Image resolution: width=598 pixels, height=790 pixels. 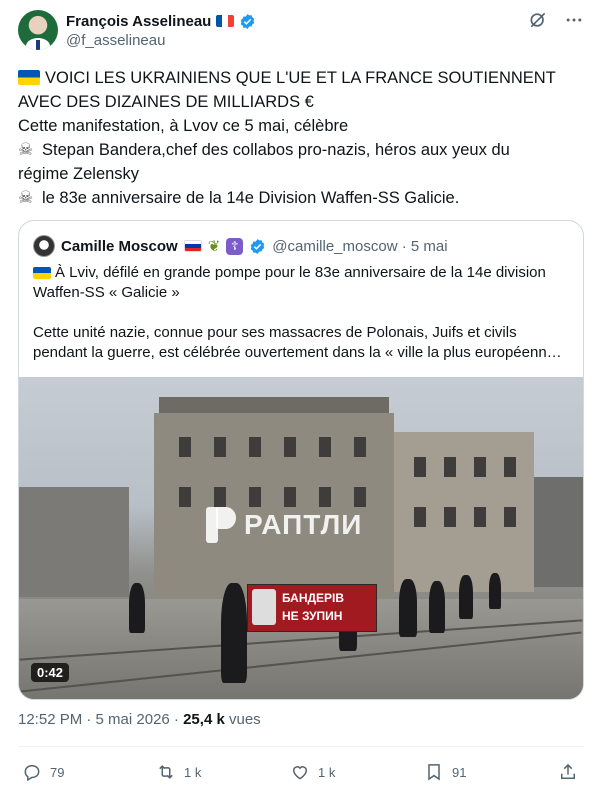 What do you see at coordinates (303, 524) in the screenshot?
I see `watermark-text: РАПТЛИ` at bounding box center [303, 524].